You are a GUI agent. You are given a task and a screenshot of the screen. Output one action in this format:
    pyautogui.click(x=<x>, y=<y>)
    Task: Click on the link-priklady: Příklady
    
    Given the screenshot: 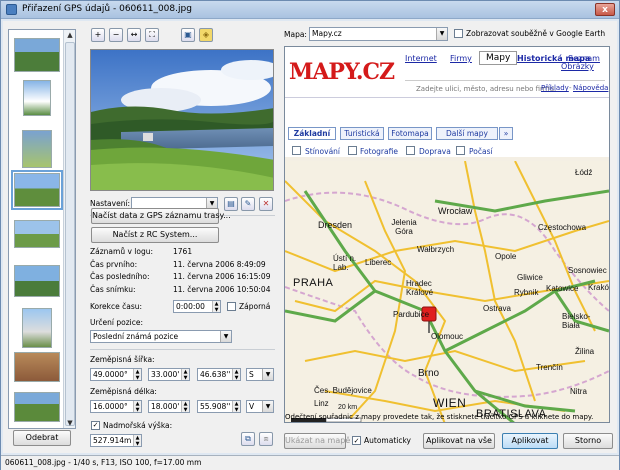 What is the action you would take?
    pyautogui.click(x=555, y=88)
    